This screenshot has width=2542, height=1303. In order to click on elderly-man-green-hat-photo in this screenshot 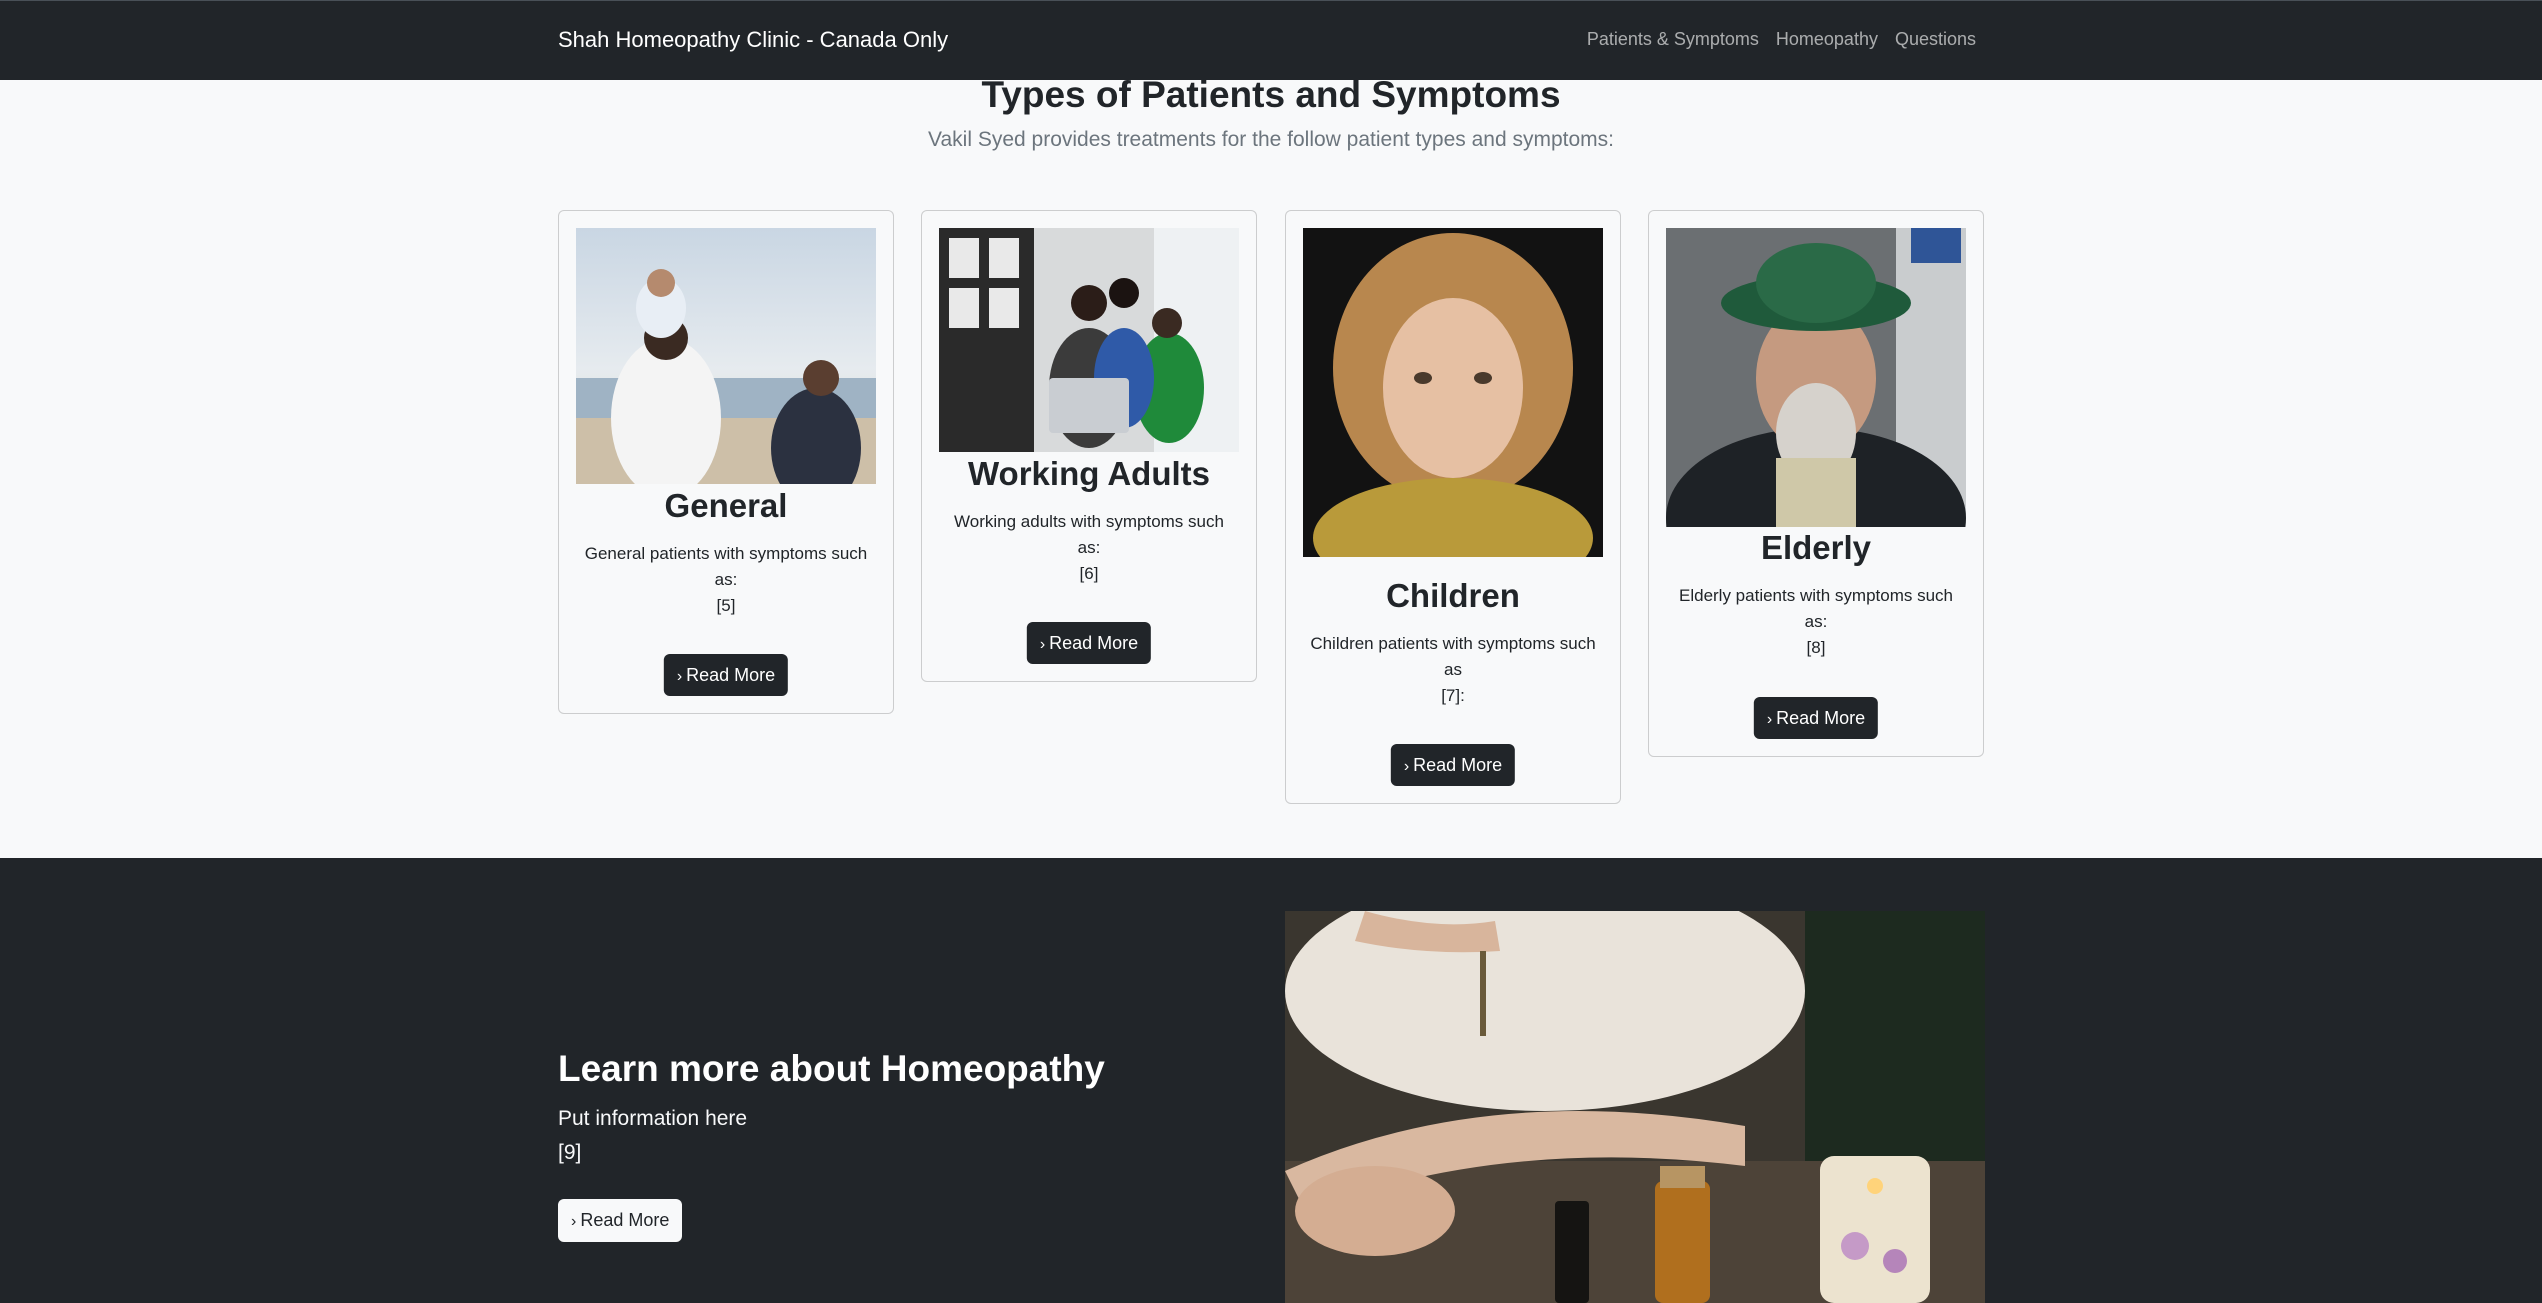, I will do `click(1816, 377)`.